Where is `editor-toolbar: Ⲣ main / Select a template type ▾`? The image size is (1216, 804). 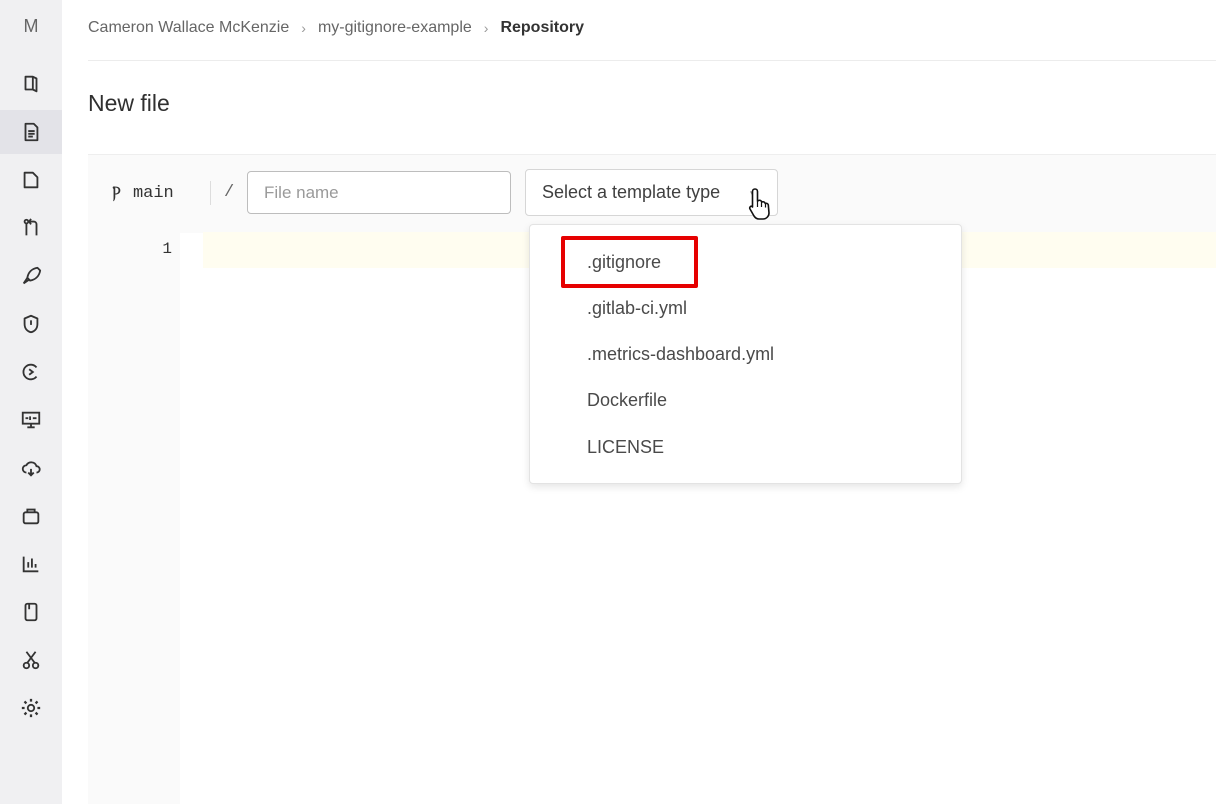 editor-toolbar: Ⲣ main / Select a template type ▾ is located at coordinates (652, 193).